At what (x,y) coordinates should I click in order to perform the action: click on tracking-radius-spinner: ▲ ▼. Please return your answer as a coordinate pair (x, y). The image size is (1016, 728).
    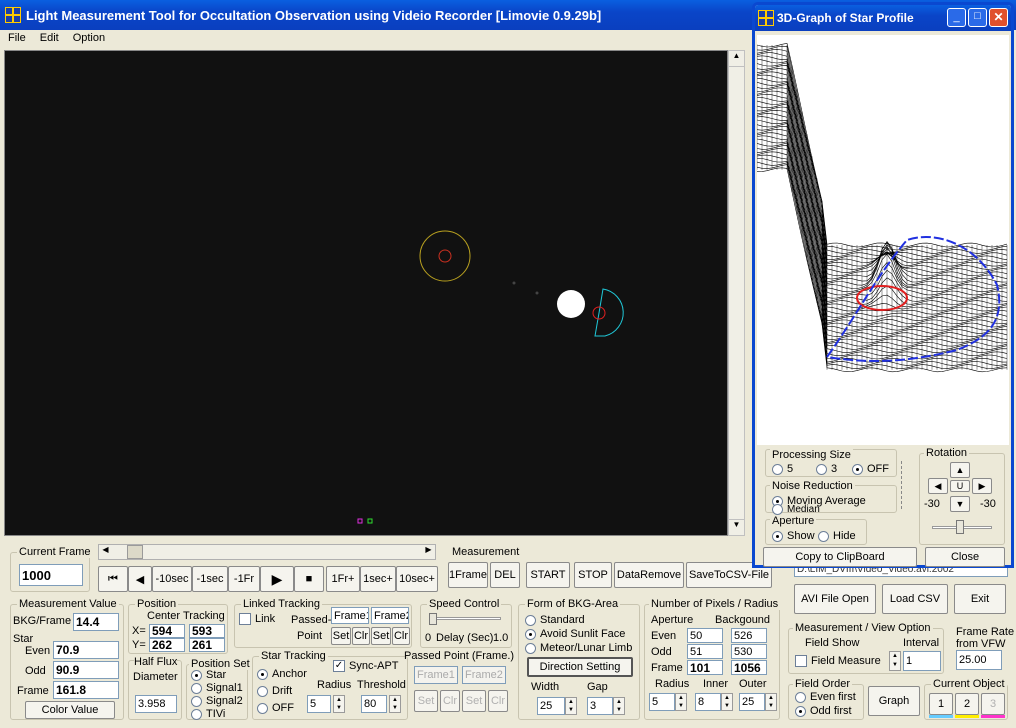
    Looking at the image, I should click on (339, 704).